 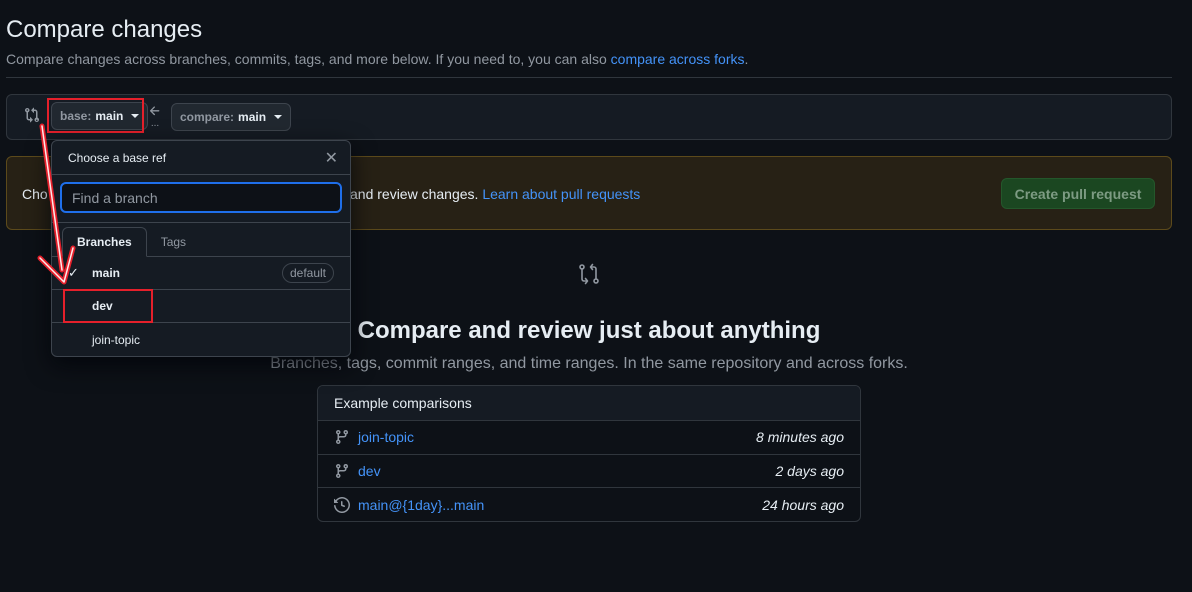 What do you see at coordinates (589, 77) in the screenshot?
I see `divider` at bounding box center [589, 77].